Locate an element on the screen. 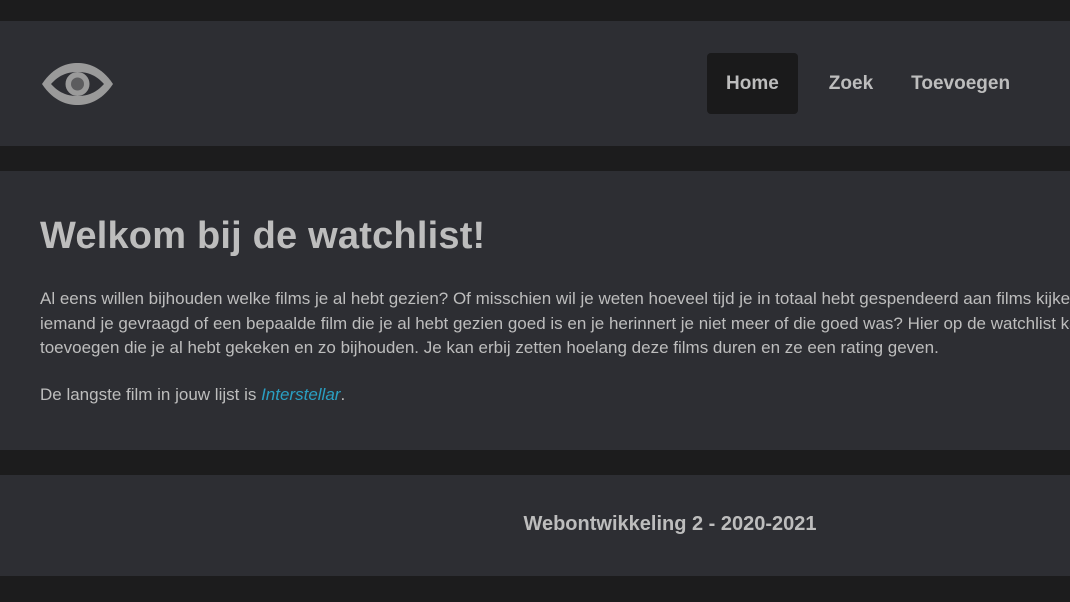 This screenshot has height=602, width=1070. main-nav: Home Zoek Toevoegen is located at coordinates (868, 83).